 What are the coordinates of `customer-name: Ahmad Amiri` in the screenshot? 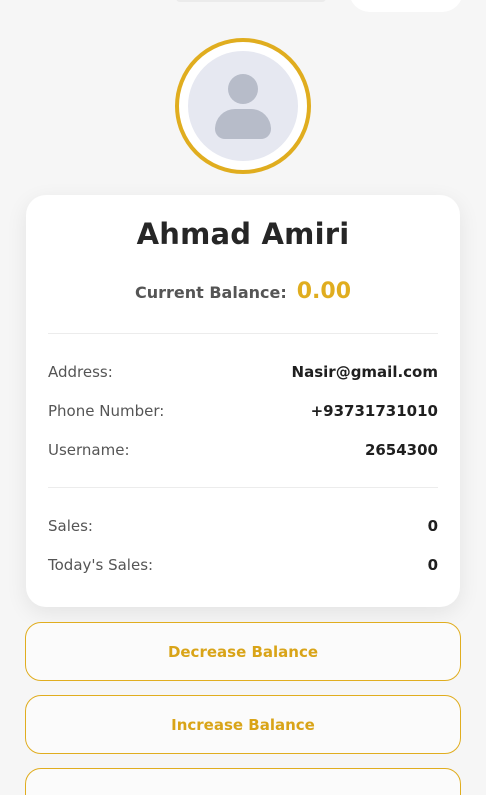 It's located at (243, 234).